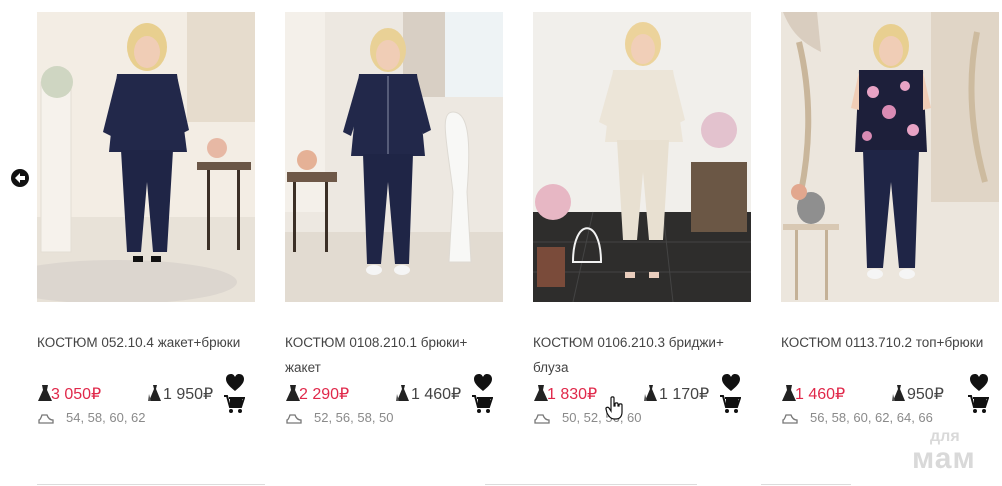 This screenshot has width=1002, height=486. I want to click on arrow-left-circle-icon, so click(20, 178).